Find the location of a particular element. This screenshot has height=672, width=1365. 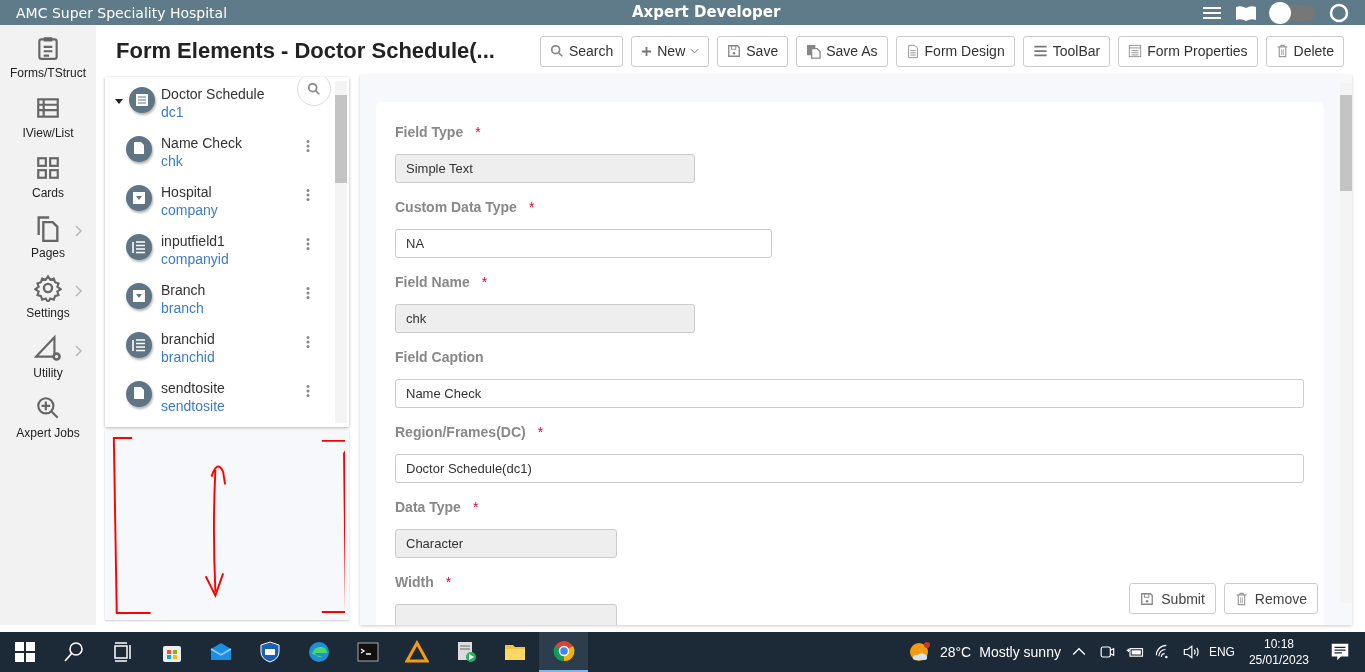

language-indicator: ENG is located at coordinates (1221, 652).